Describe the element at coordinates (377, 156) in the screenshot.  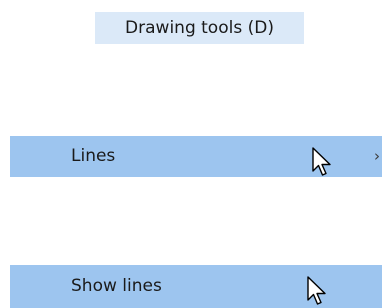
I see `chevron-right-icon: ›` at that location.